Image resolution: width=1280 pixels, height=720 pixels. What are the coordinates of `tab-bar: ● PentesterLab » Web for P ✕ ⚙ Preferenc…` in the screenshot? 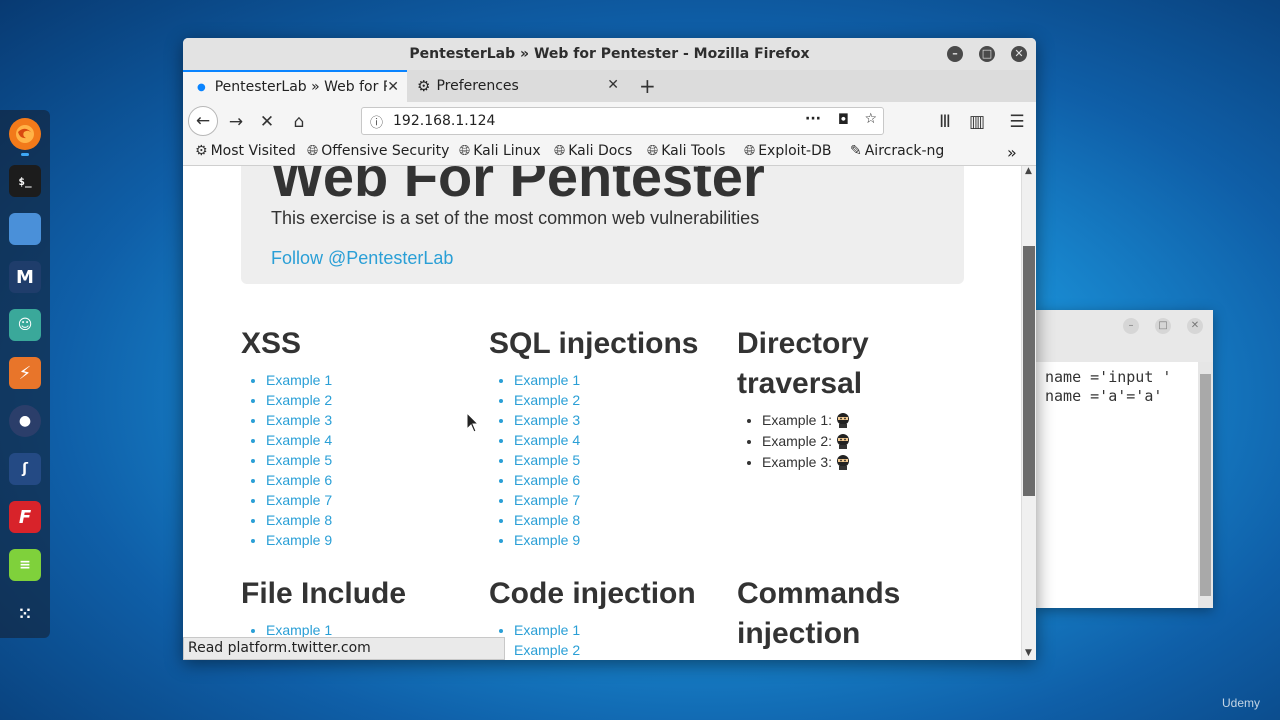 It's located at (609, 86).